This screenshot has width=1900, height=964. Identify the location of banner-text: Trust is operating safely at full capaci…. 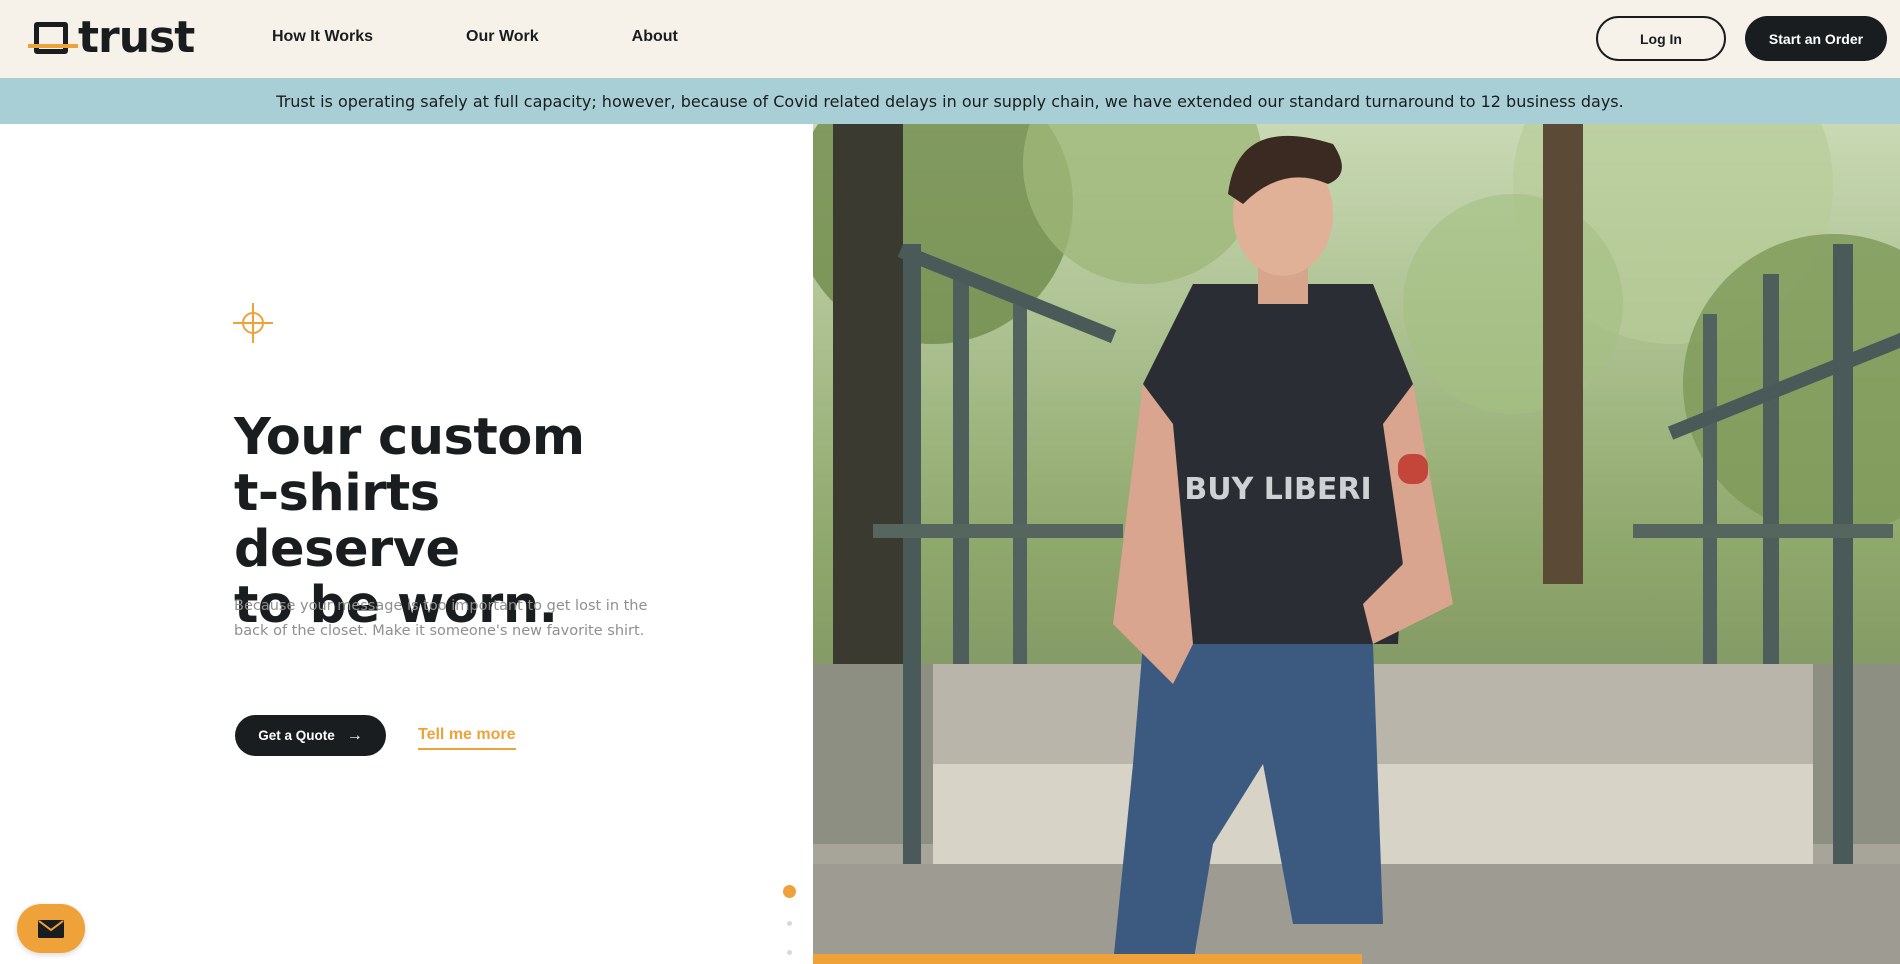
(950, 101).